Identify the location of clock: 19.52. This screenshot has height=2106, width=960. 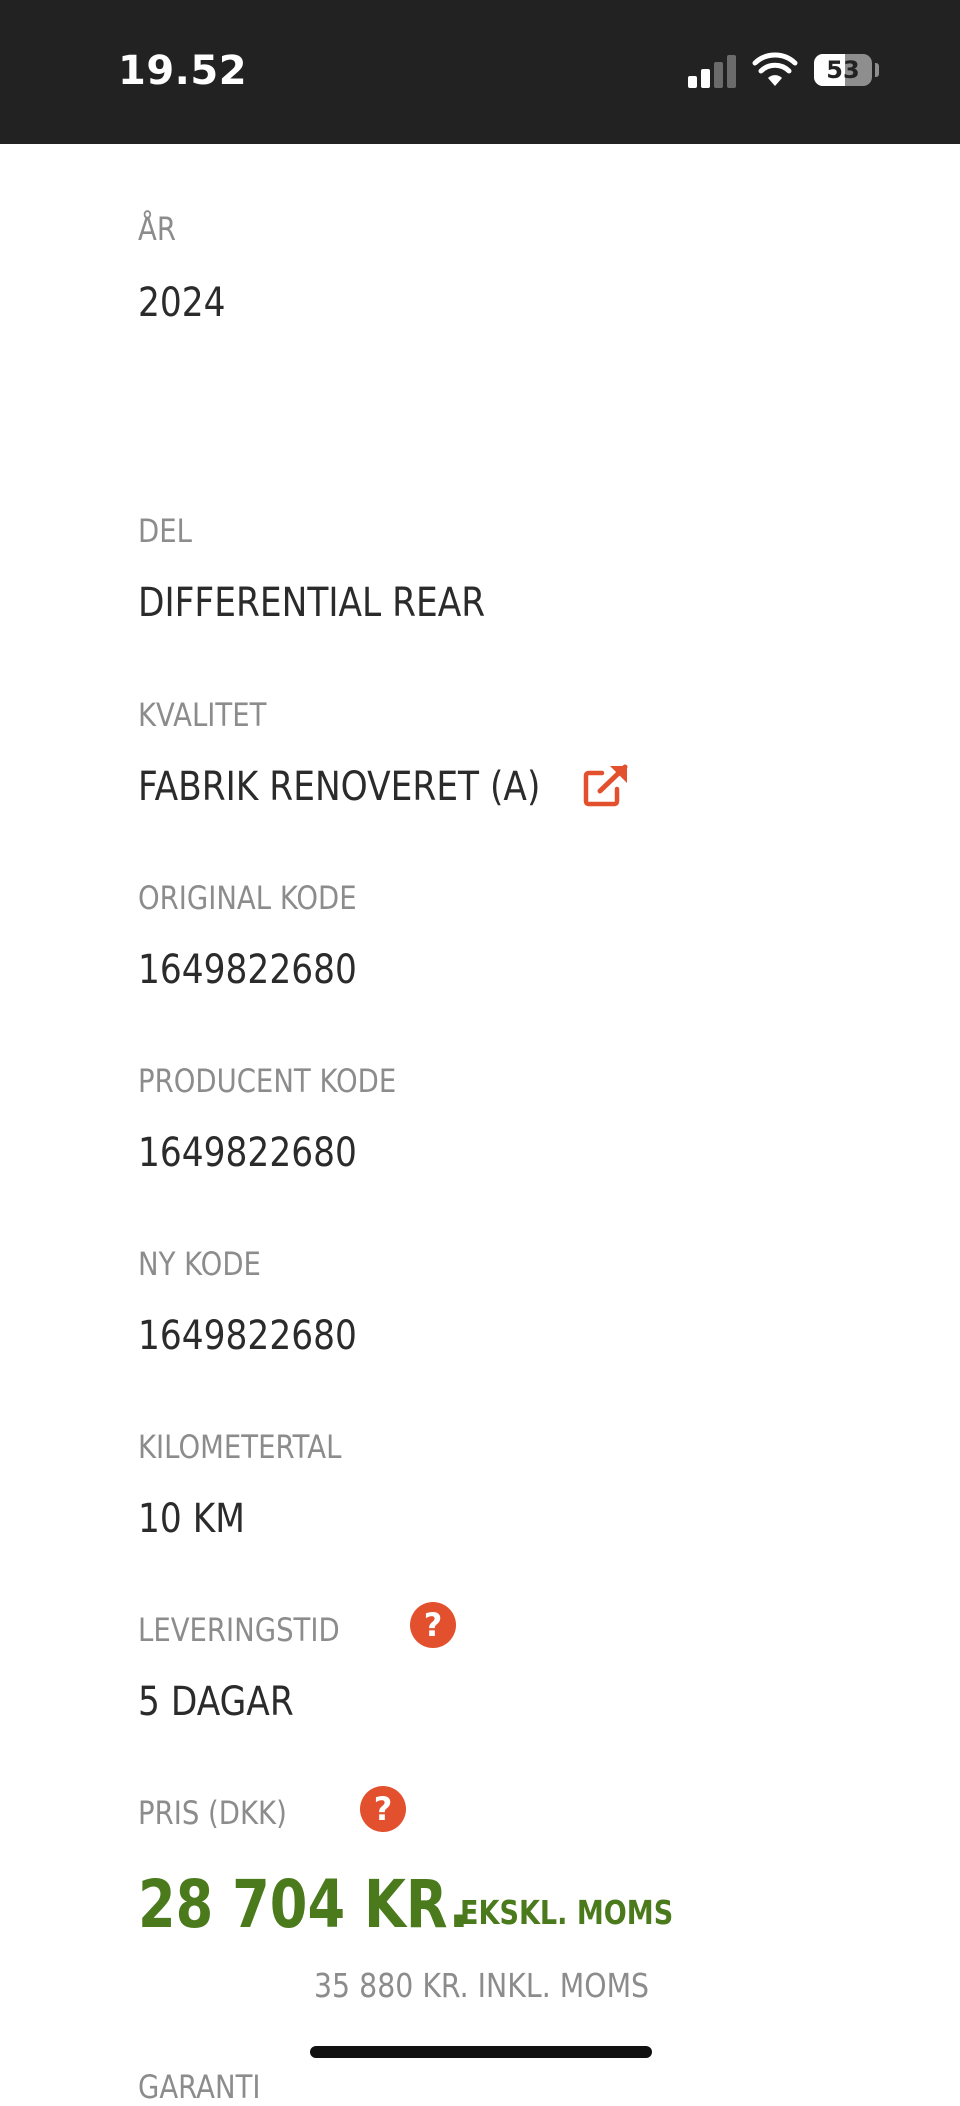
(183, 71).